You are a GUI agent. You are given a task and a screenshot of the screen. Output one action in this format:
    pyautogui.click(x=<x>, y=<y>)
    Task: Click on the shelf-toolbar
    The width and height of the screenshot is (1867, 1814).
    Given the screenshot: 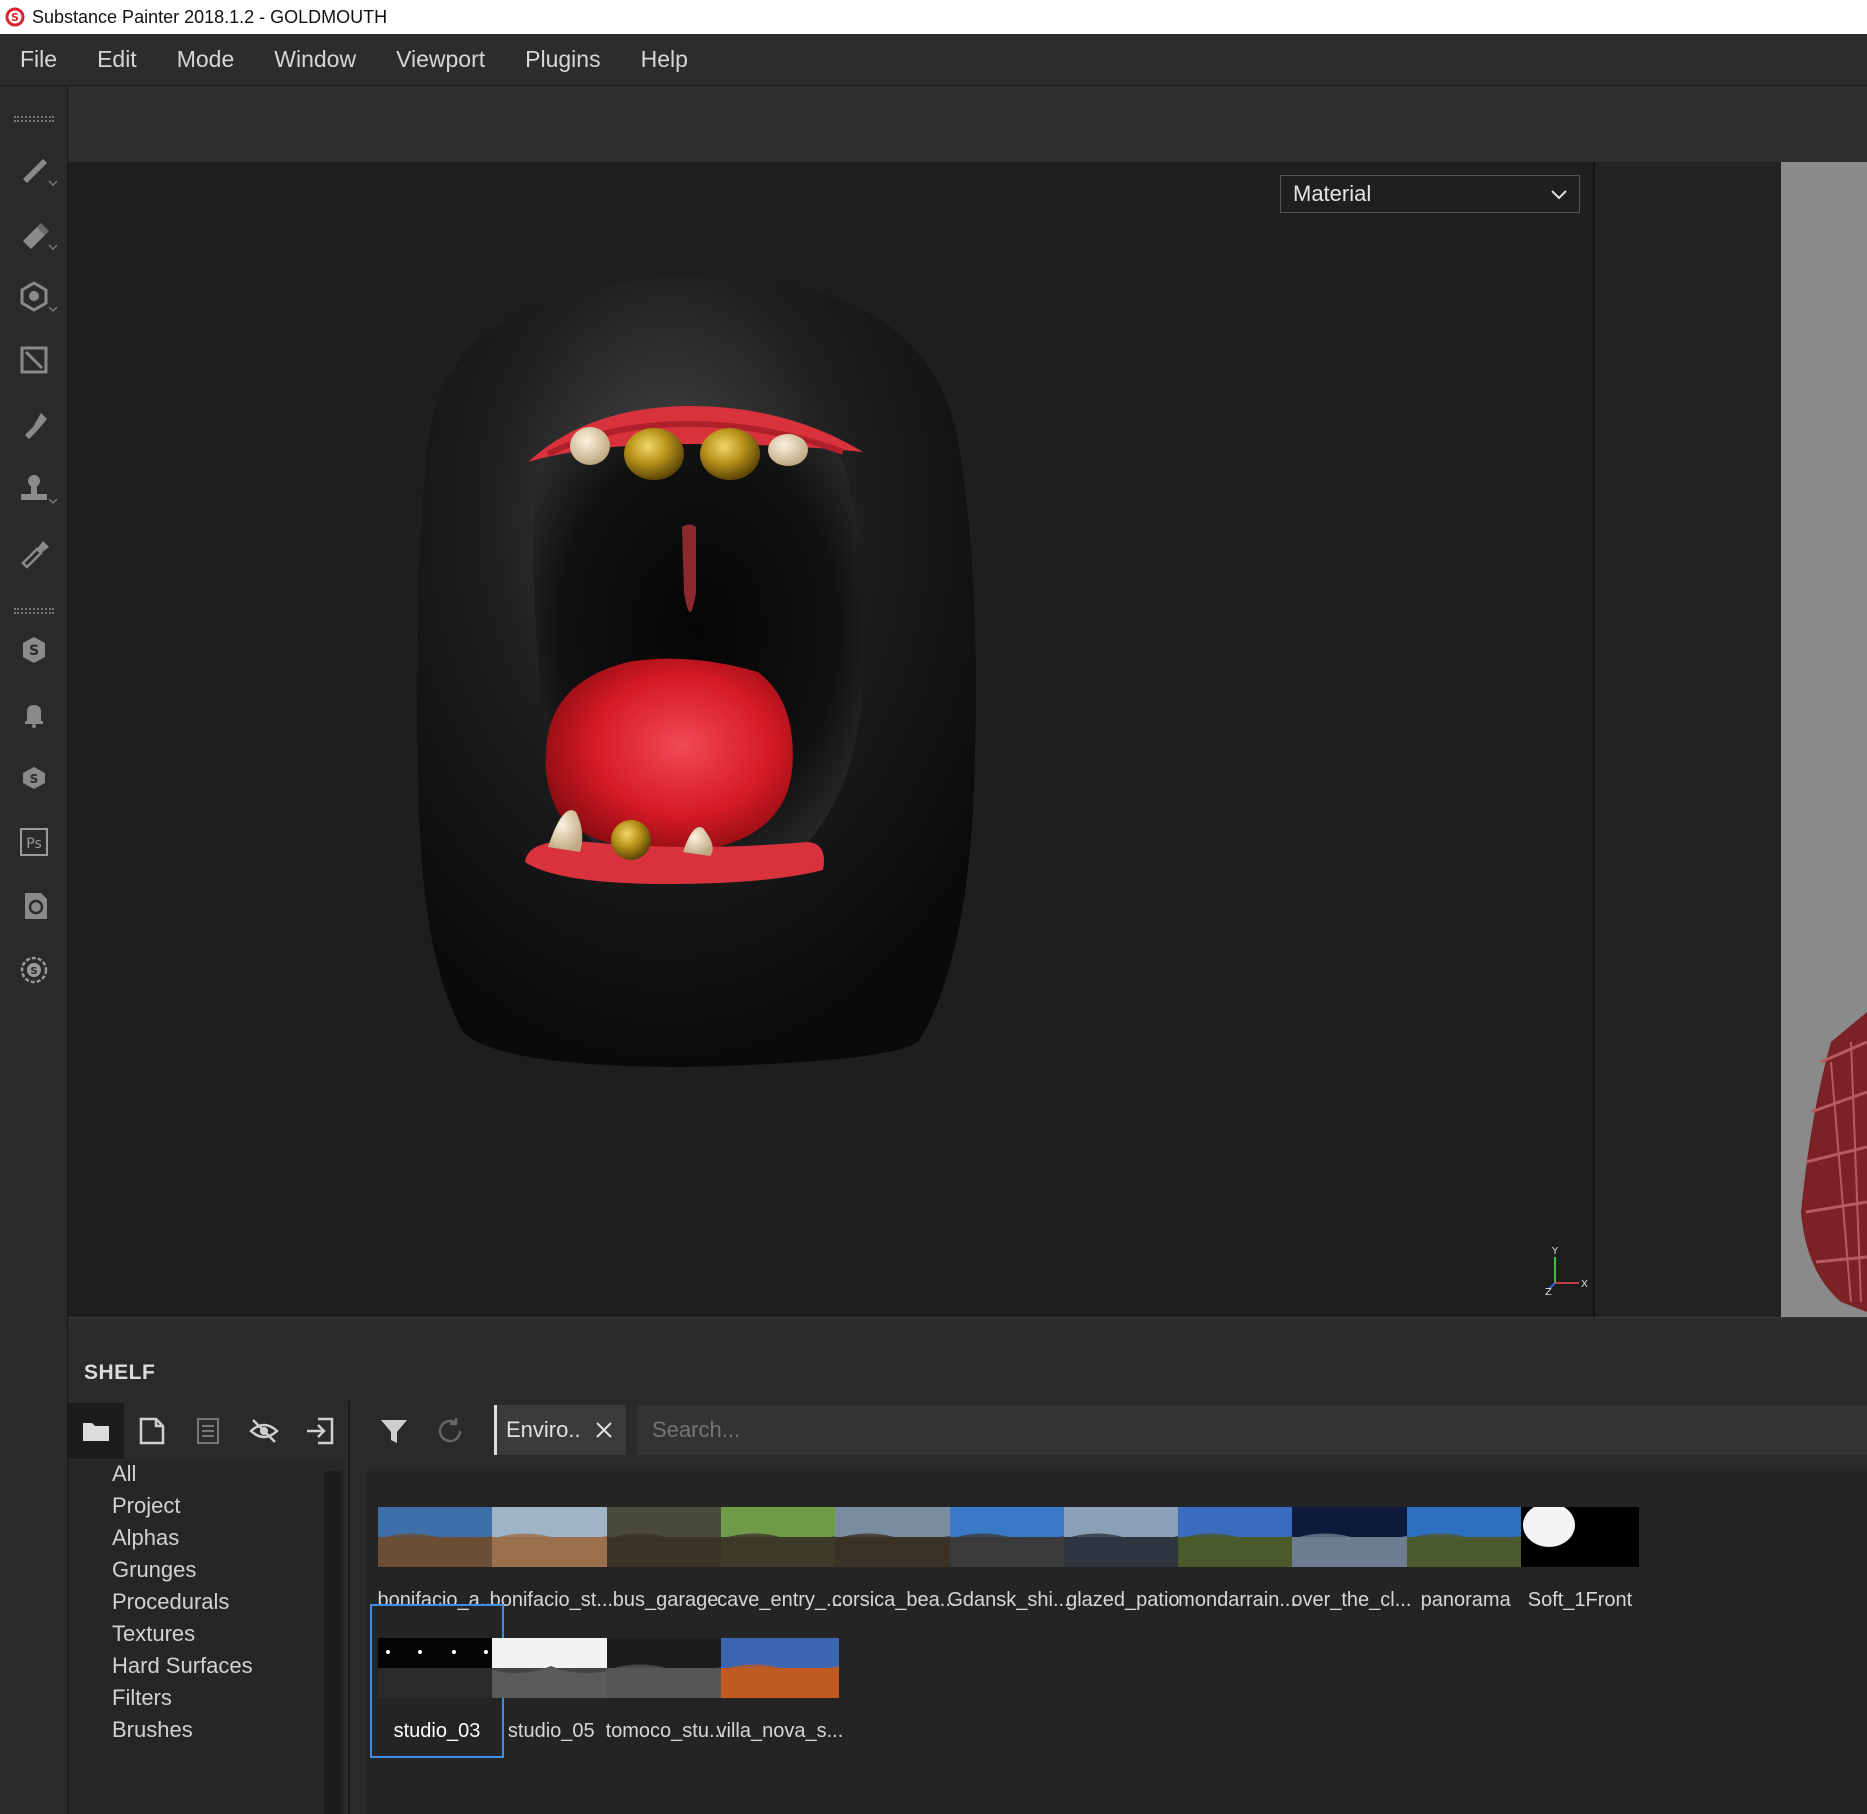 What is the action you would take?
    pyautogui.click(x=208, y=1431)
    